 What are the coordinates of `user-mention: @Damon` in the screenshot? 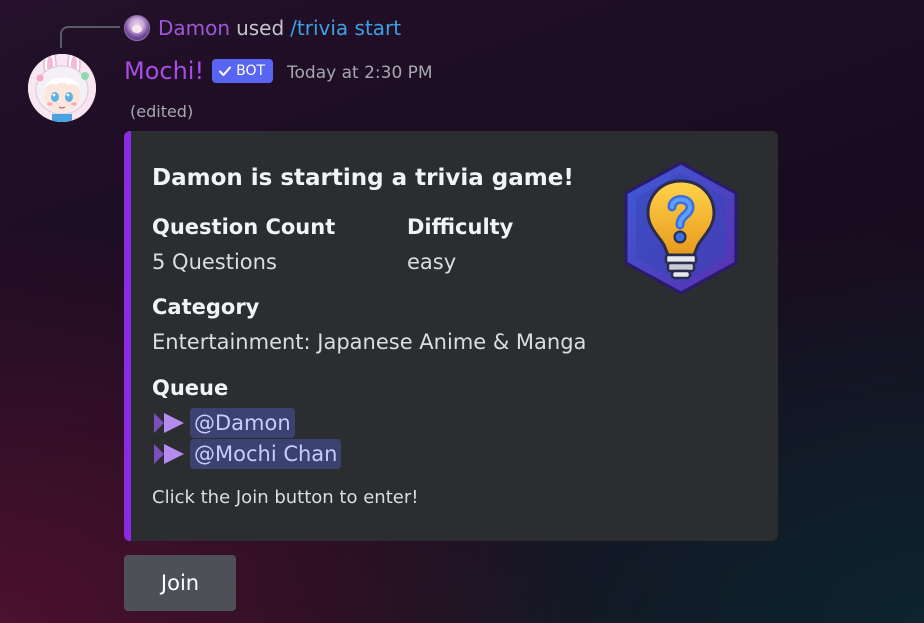 It's located at (242, 423).